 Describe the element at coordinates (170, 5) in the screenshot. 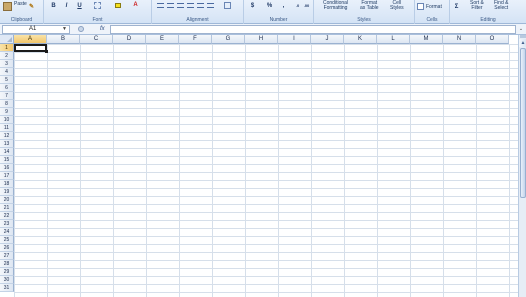

I see `align-center-icon` at that location.